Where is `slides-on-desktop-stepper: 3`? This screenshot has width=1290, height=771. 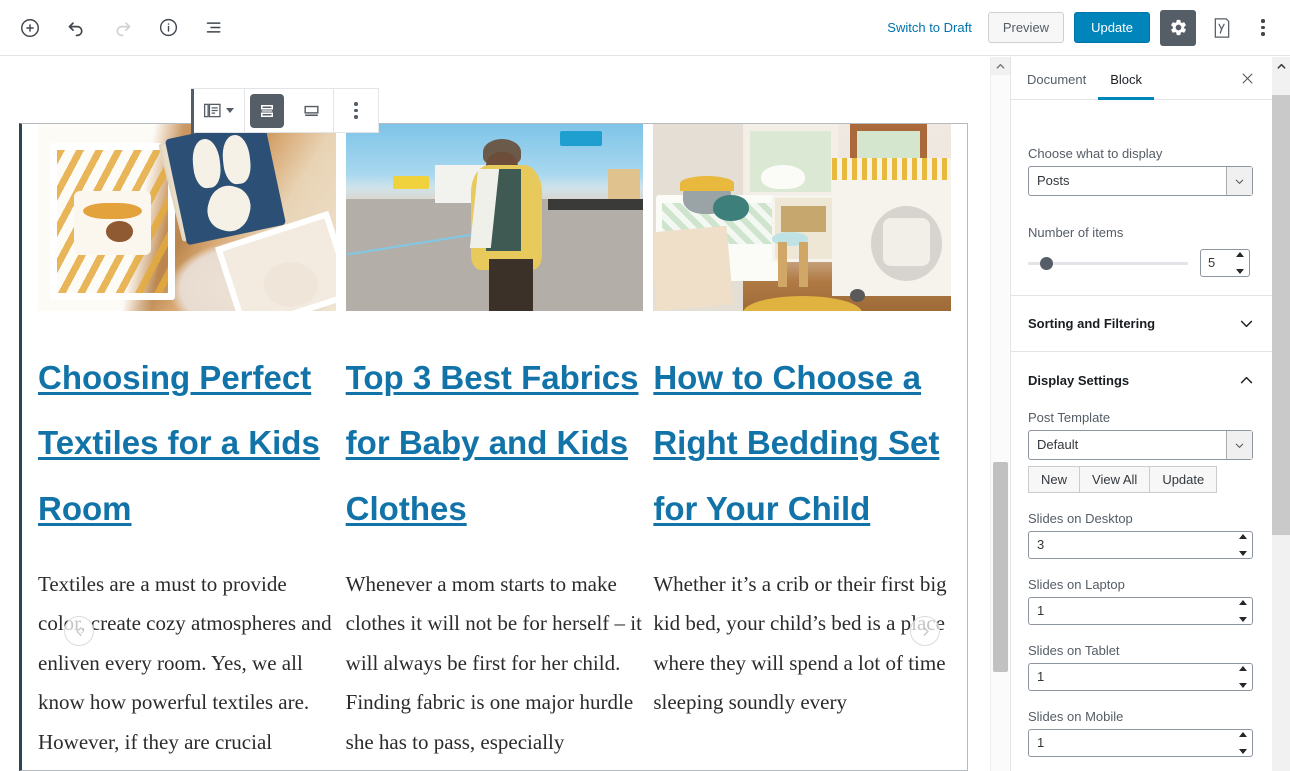
slides-on-desktop-stepper: 3 is located at coordinates (1140, 545).